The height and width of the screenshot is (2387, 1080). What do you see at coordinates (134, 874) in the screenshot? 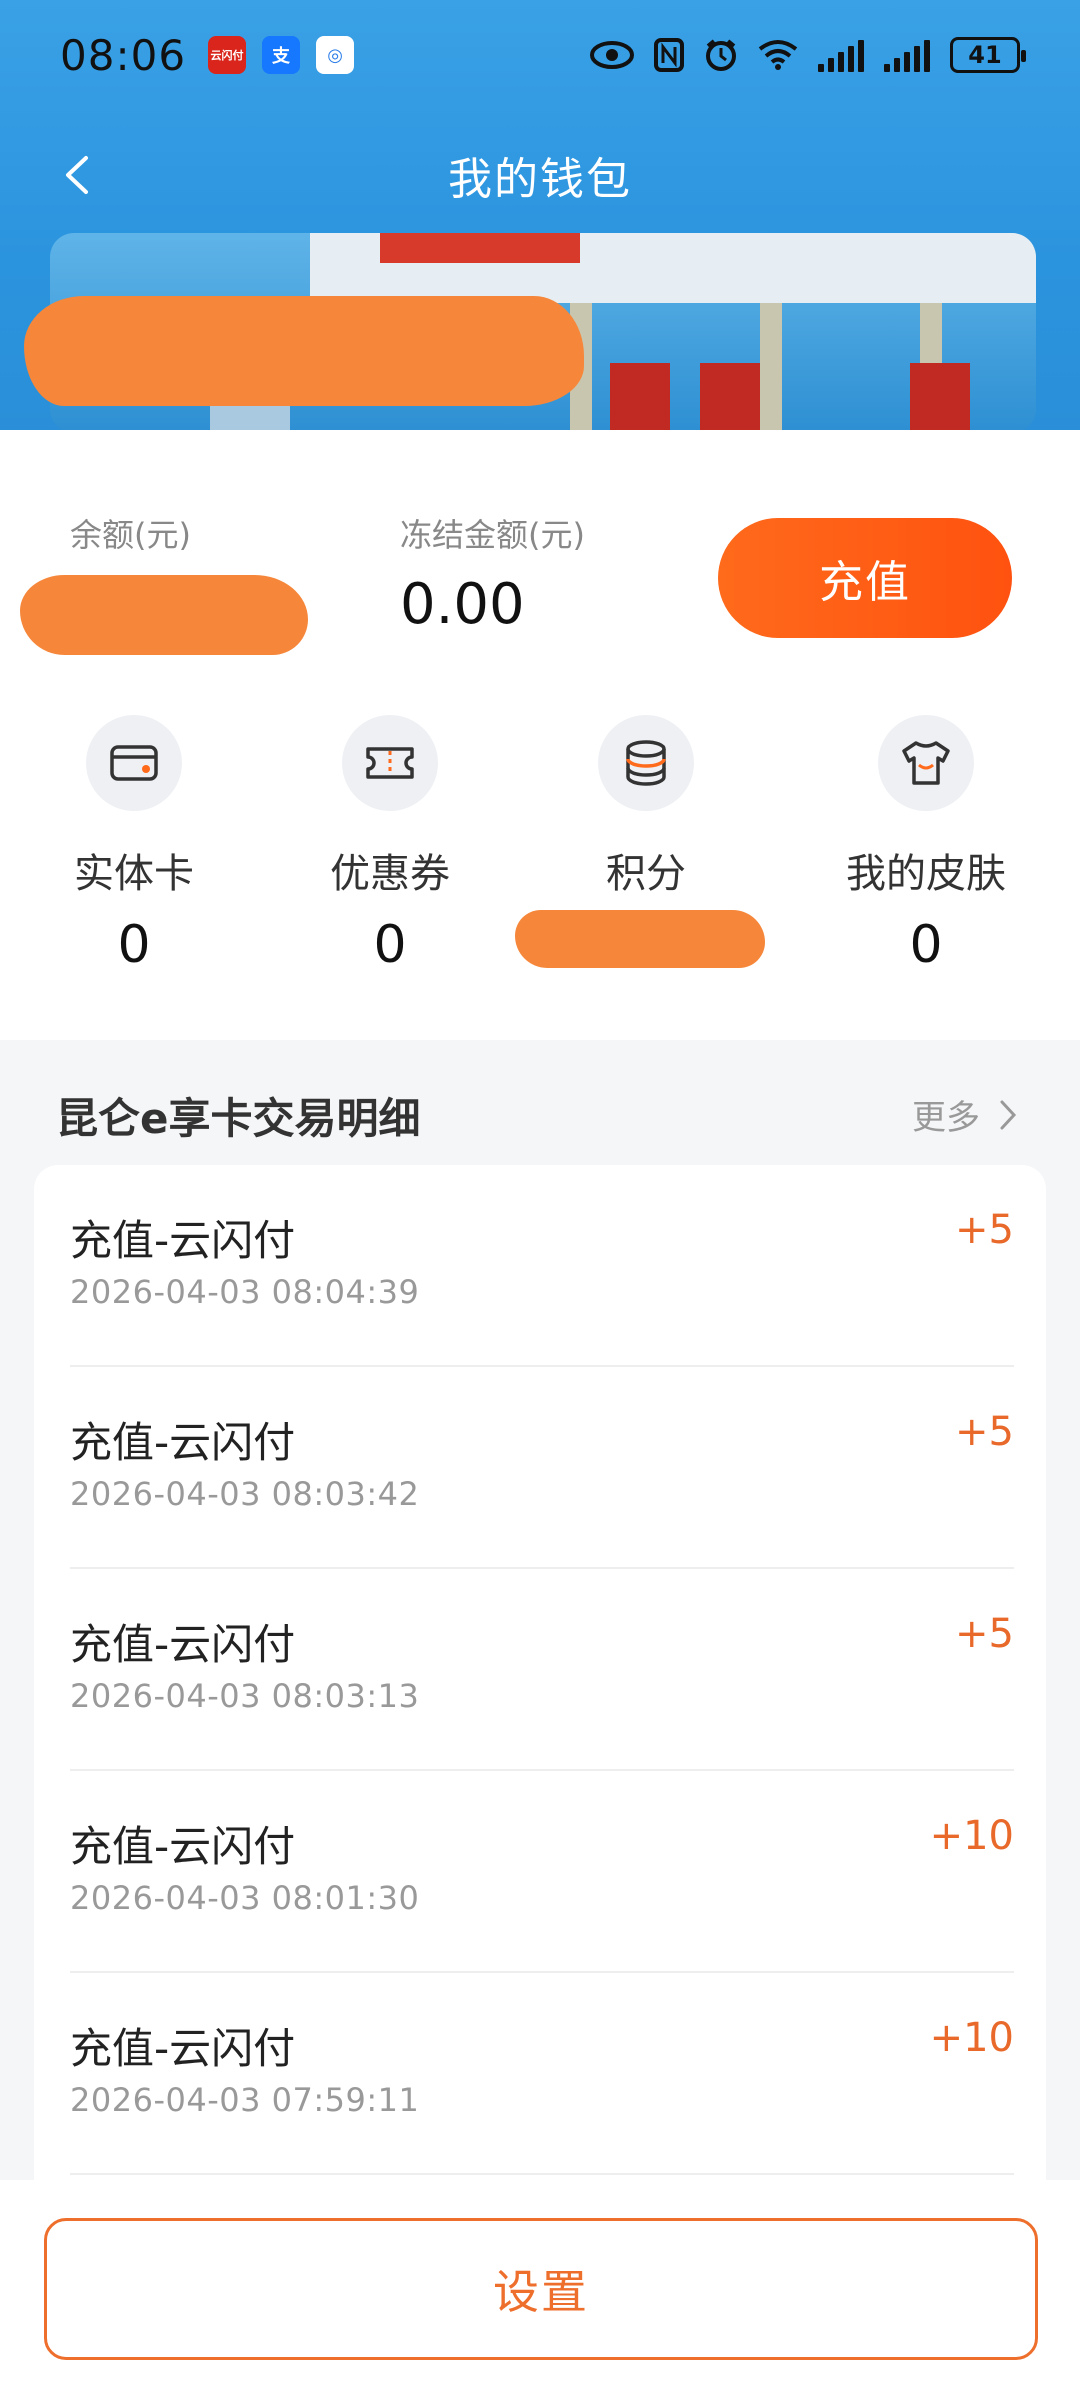
I see `feature-label: 实体卡` at bounding box center [134, 874].